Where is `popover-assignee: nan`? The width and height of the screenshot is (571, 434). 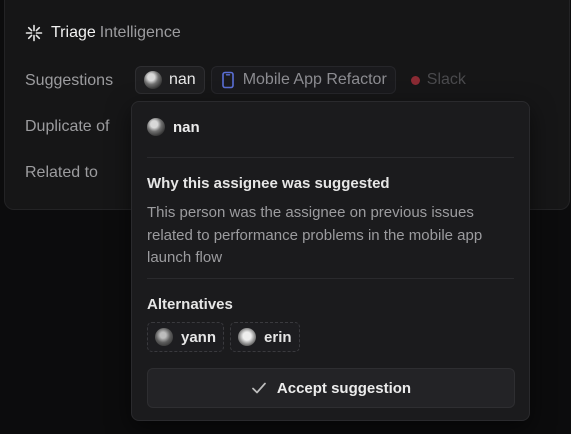 popover-assignee: nan is located at coordinates (173, 127).